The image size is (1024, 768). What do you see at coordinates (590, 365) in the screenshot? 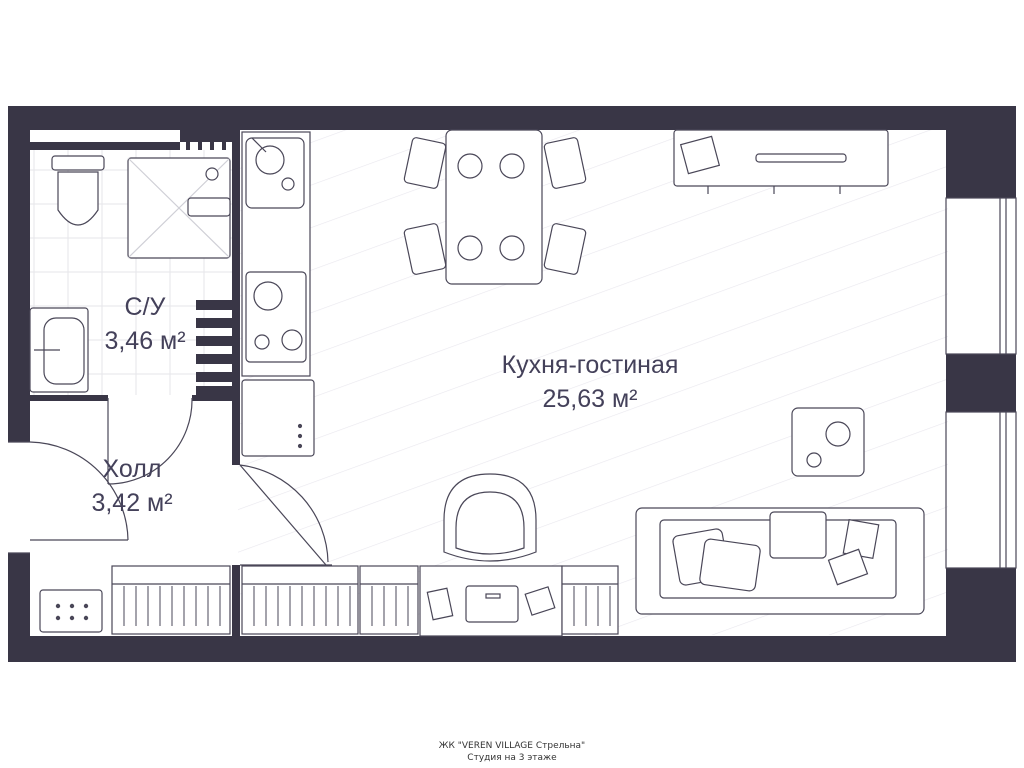
I see `kitchen-living-name: Кухня-гостиная` at bounding box center [590, 365].